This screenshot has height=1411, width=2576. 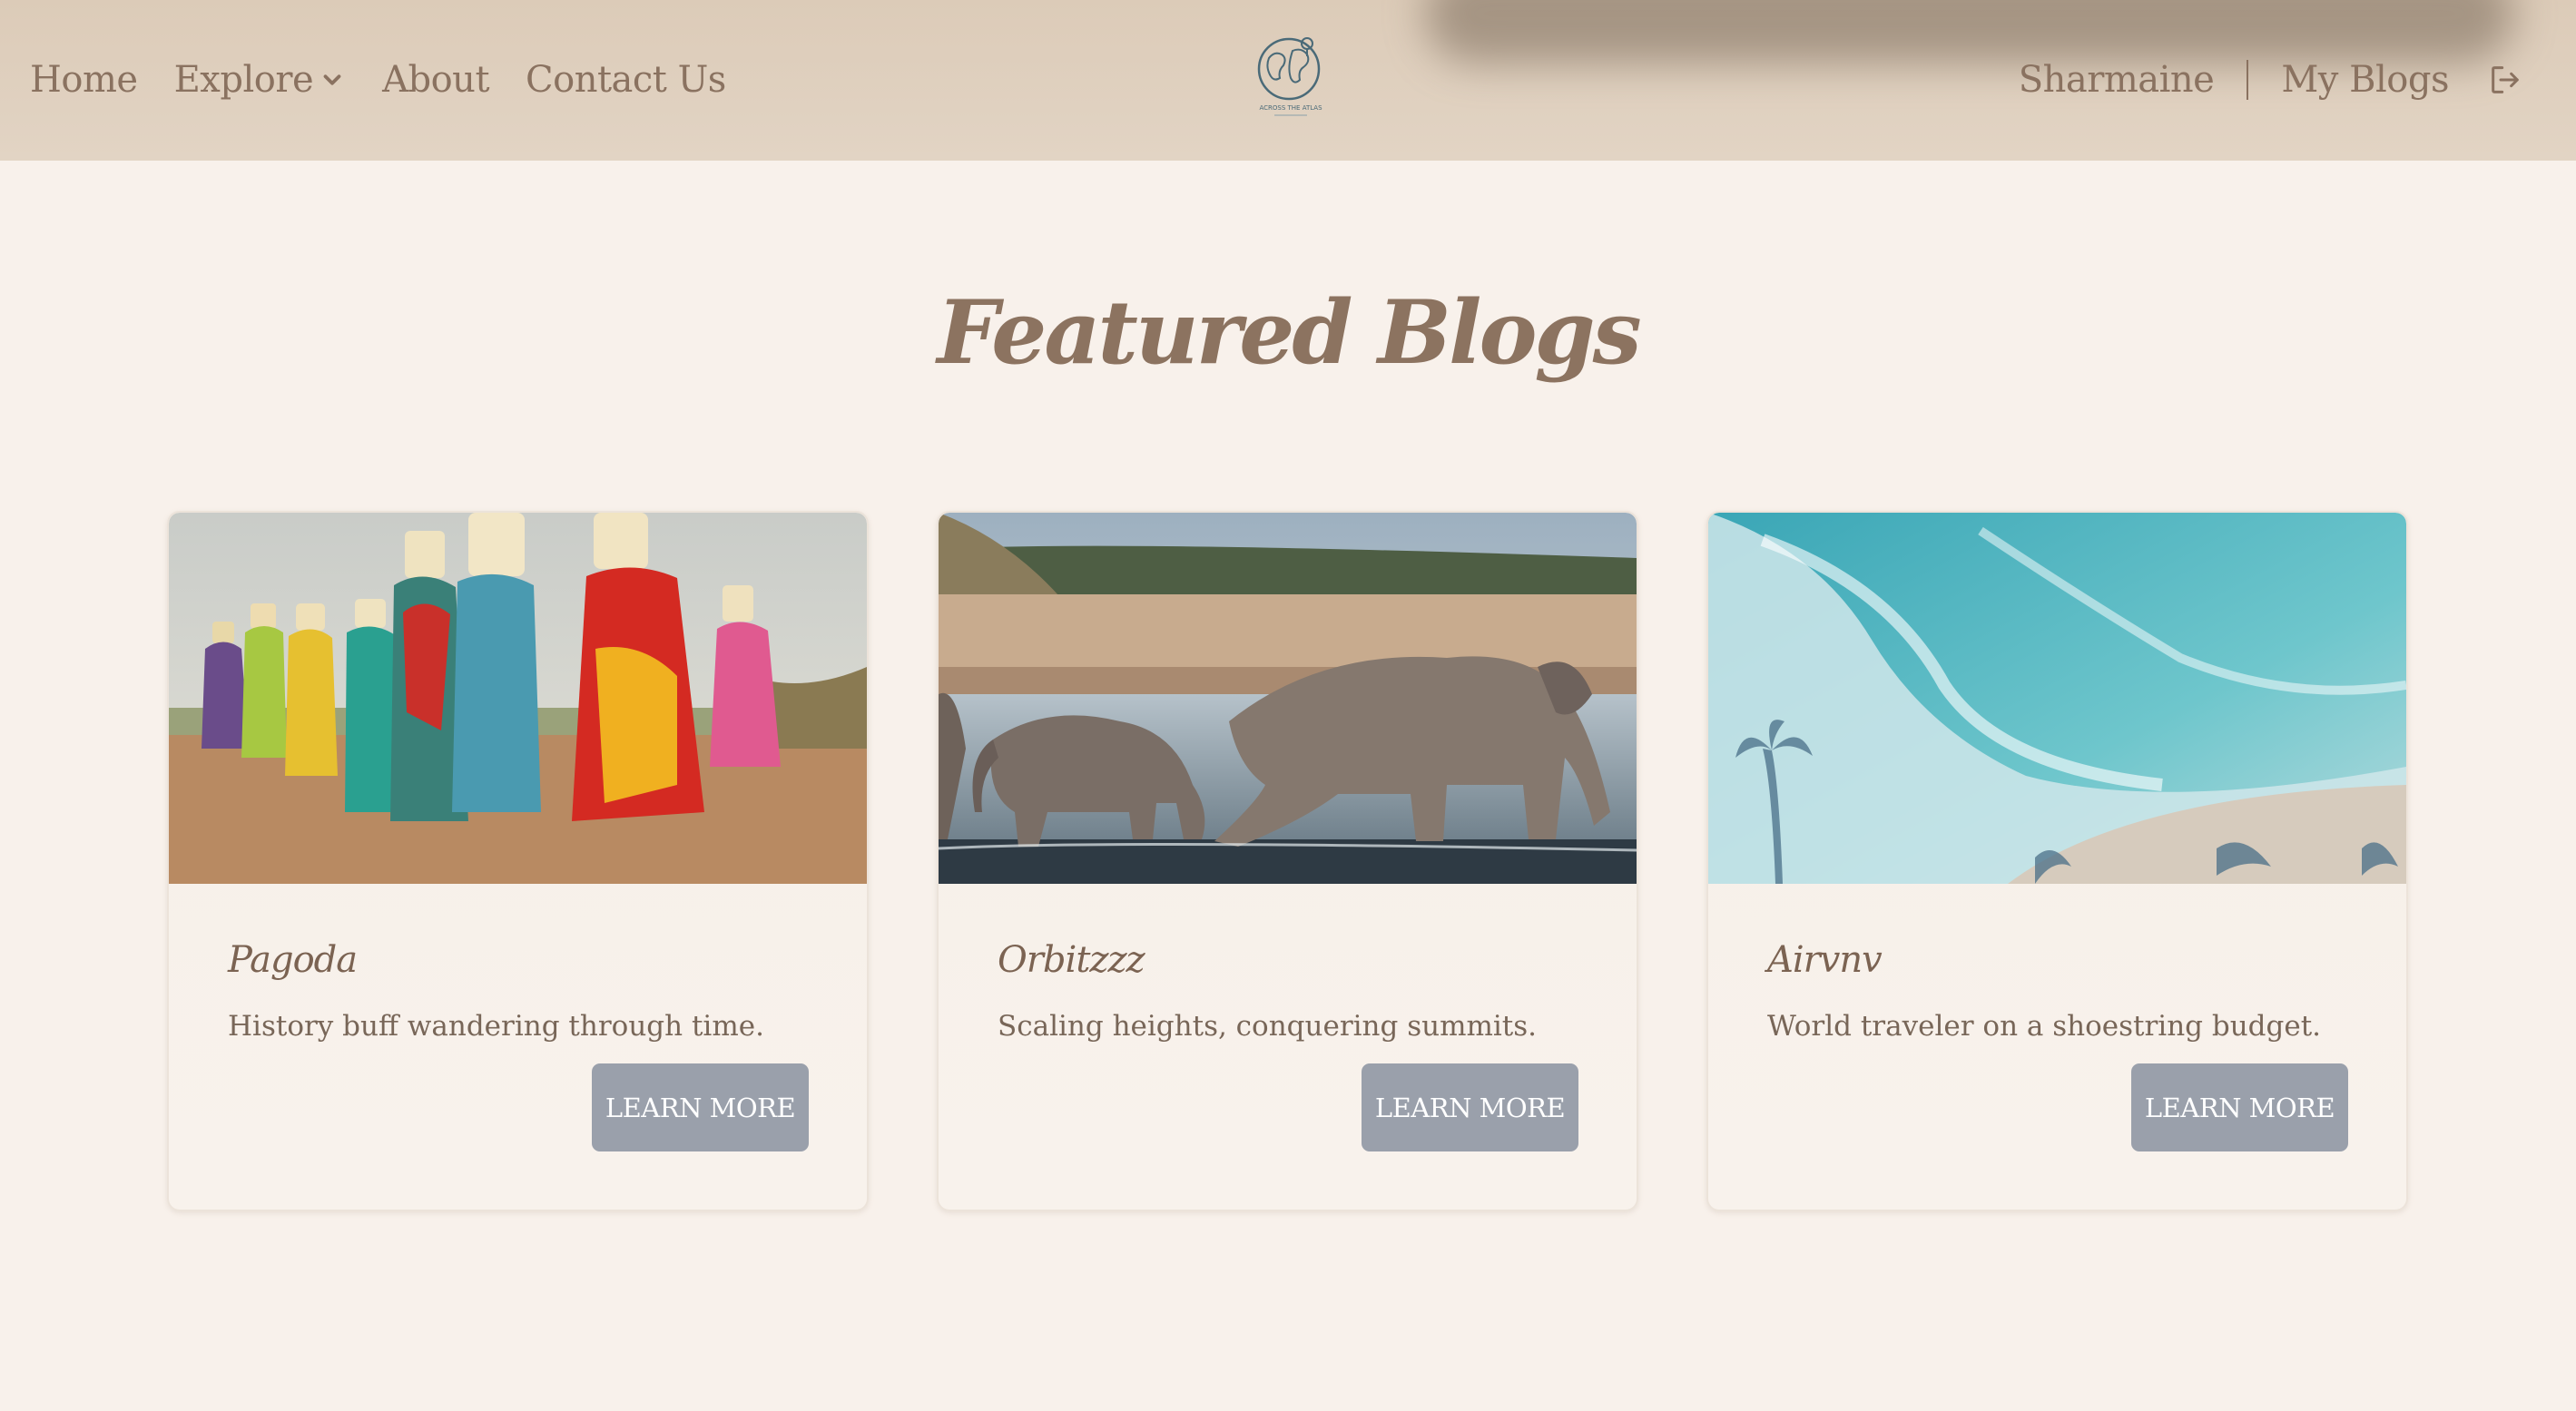 What do you see at coordinates (1288, 698) in the screenshot?
I see `card-image-elephants` at bounding box center [1288, 698].